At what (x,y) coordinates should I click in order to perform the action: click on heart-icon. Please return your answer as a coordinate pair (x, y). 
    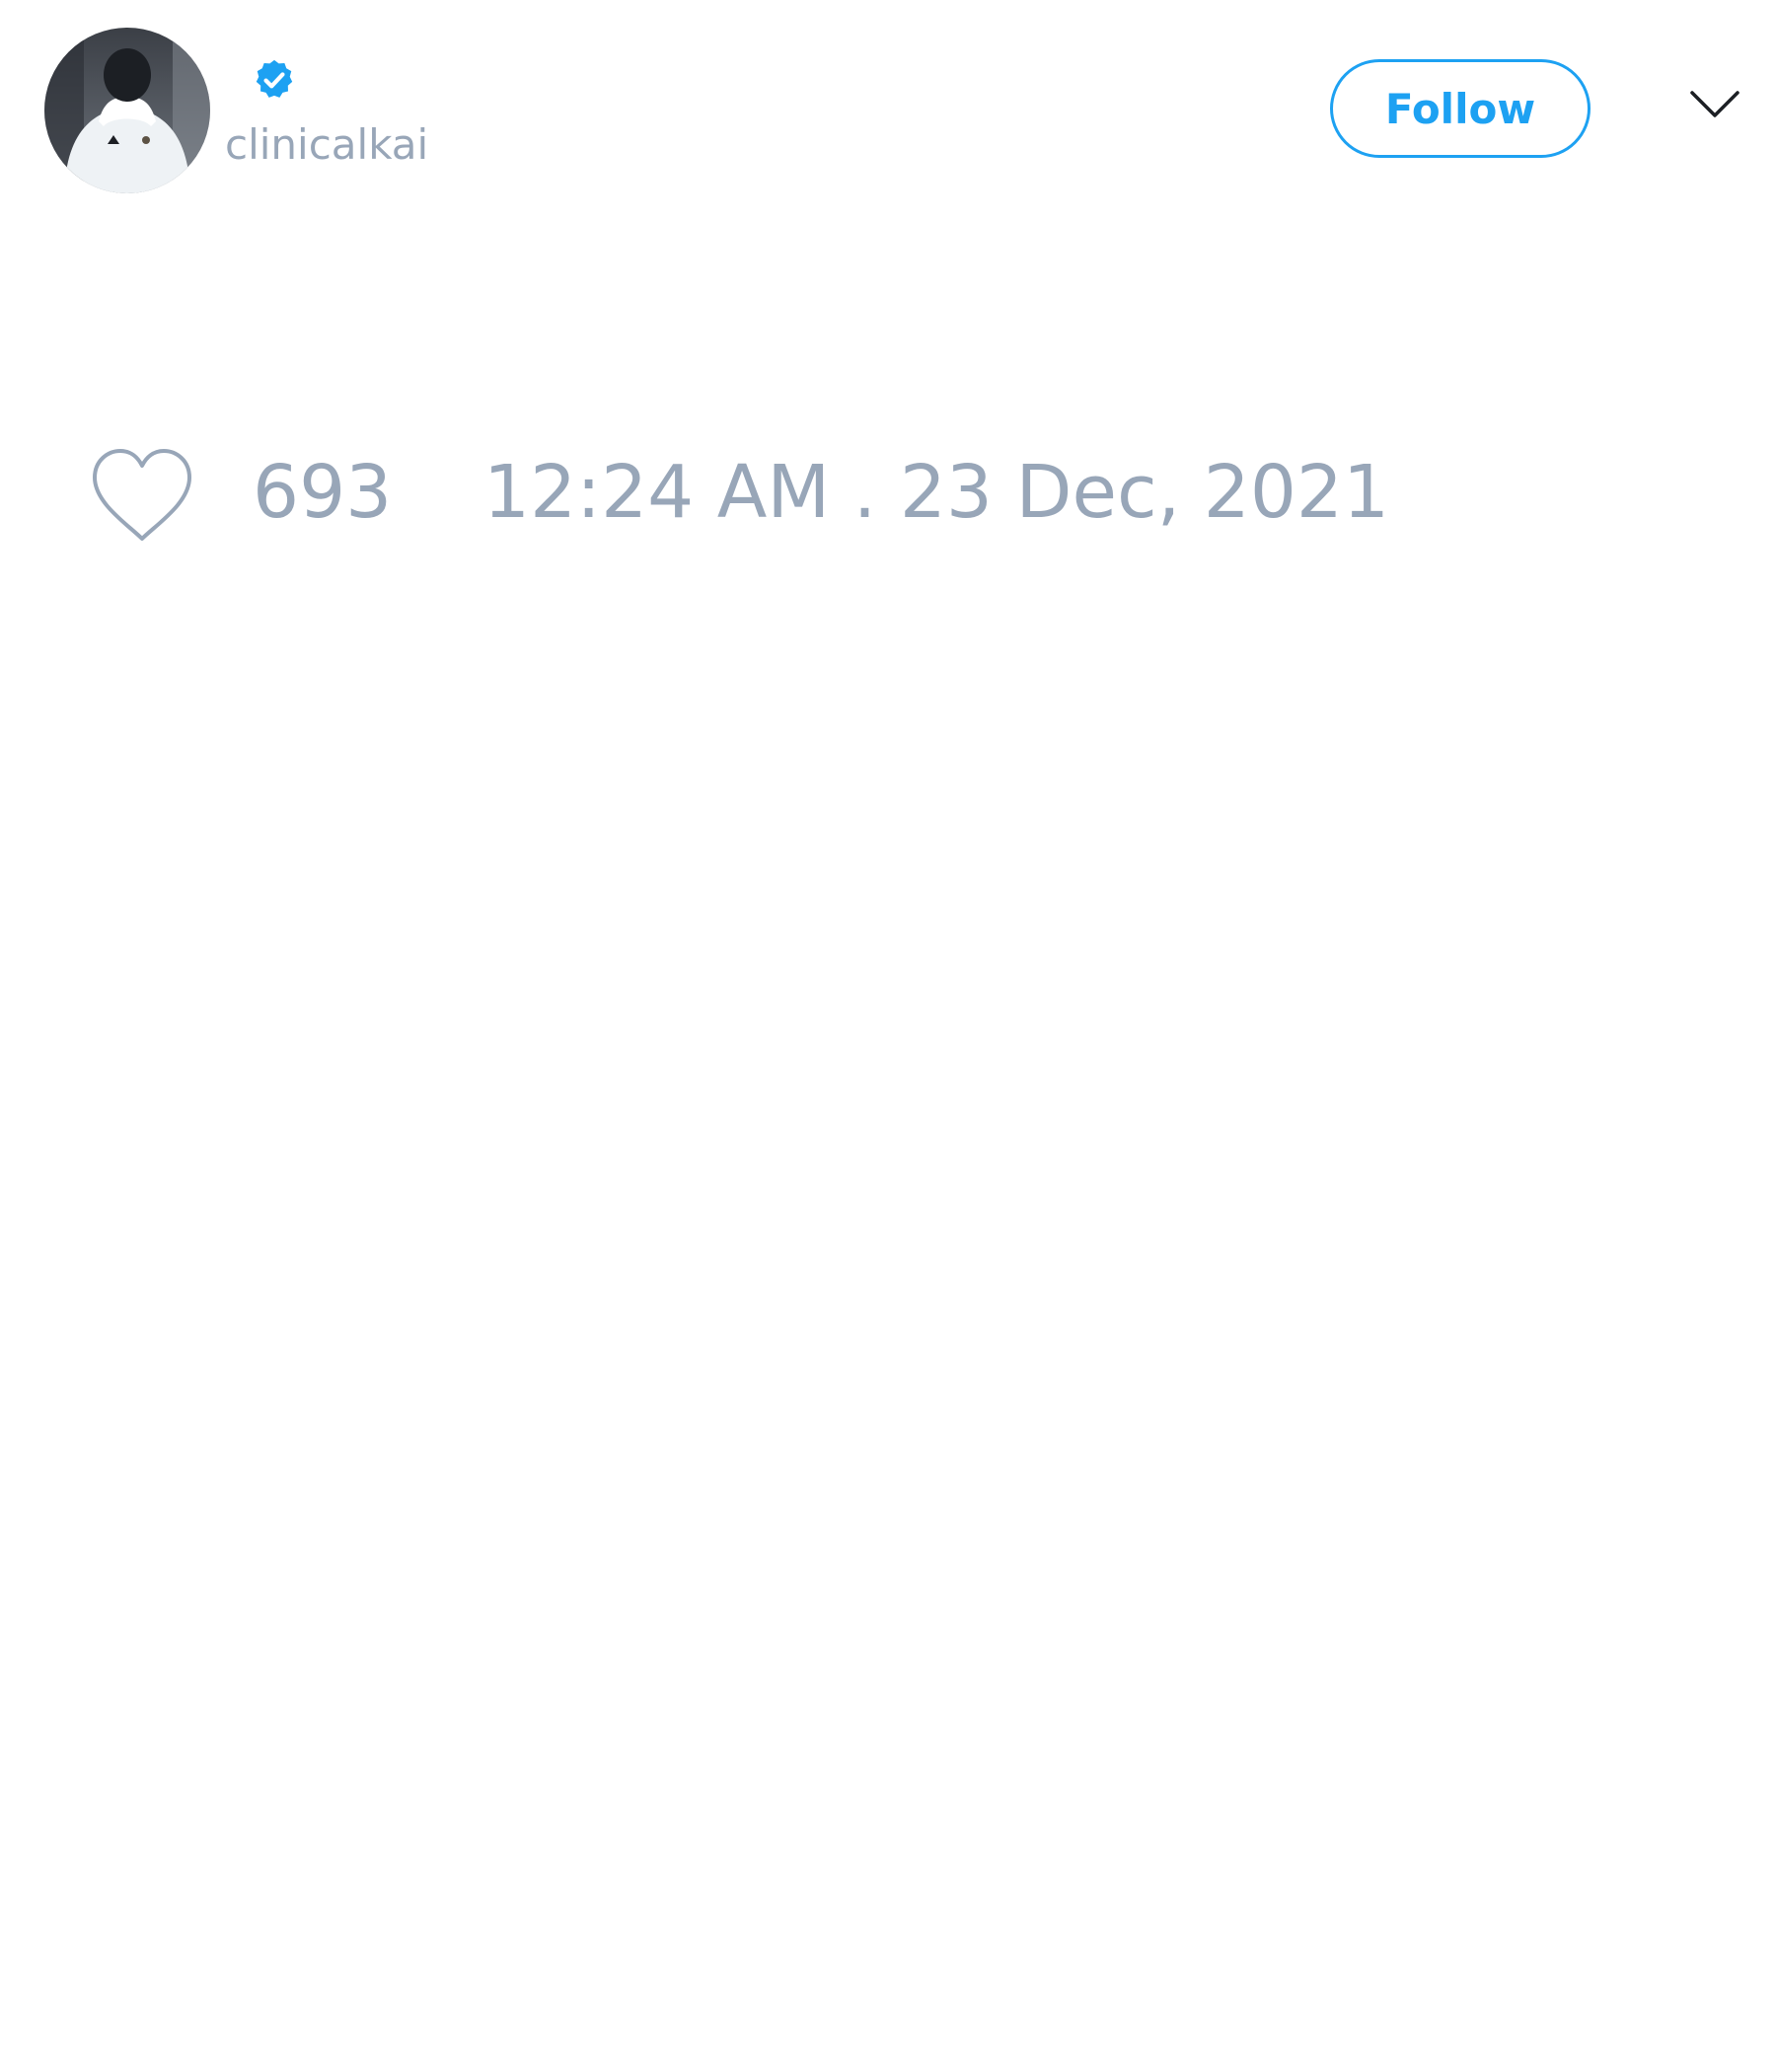
    Looking at the image, I should click on (142, 496).